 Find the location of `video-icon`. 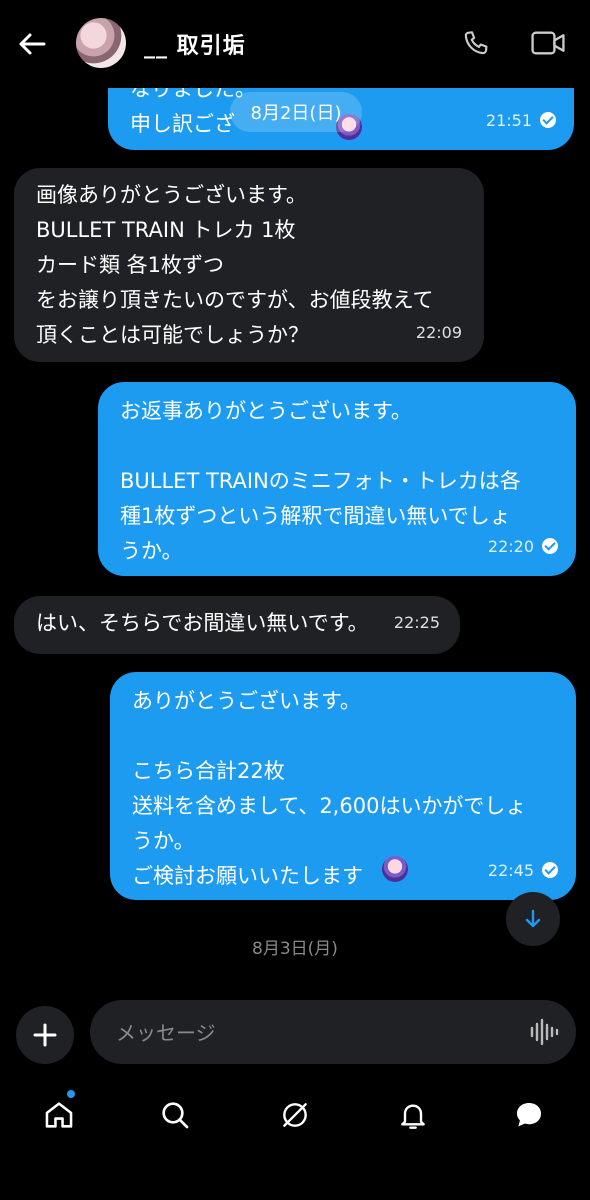

video-icon is located at coordinates (548, 44).